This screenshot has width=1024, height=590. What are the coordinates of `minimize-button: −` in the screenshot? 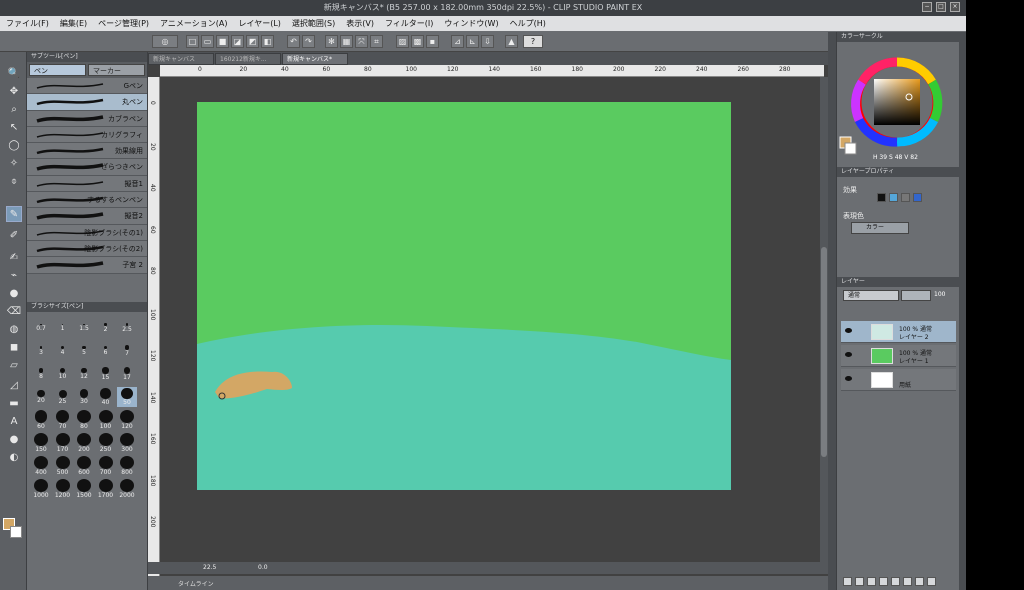 It's located at (927, 7).